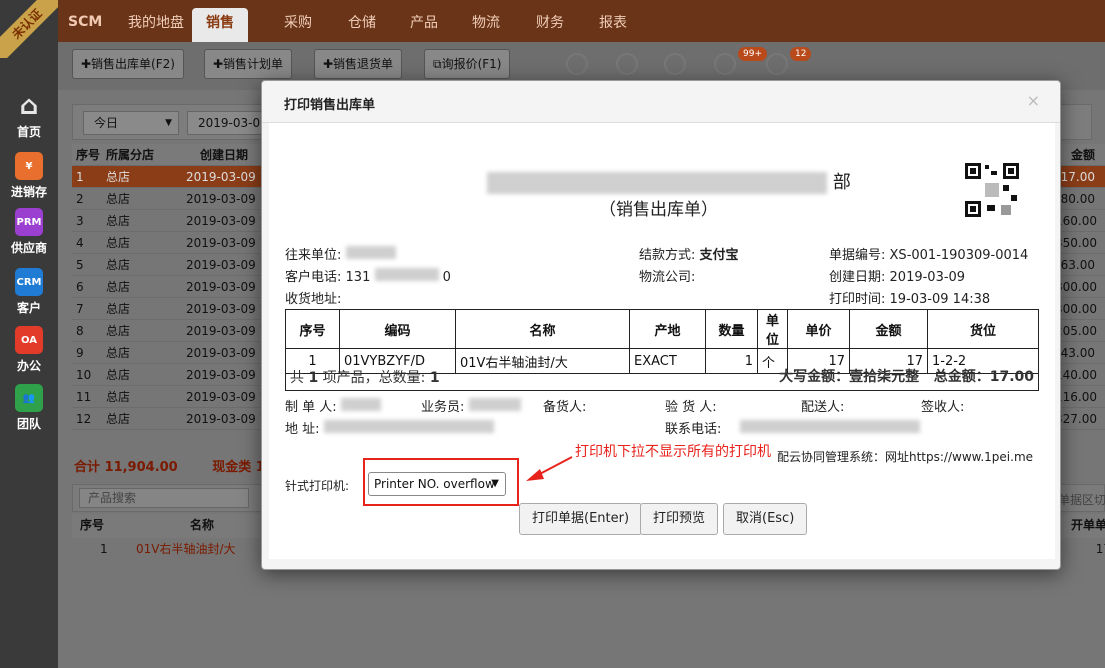 The width and height of the screenshot is (1105, 668). I want to click on created-date: 创建日期: 2019-03-09, so click(897, 275).